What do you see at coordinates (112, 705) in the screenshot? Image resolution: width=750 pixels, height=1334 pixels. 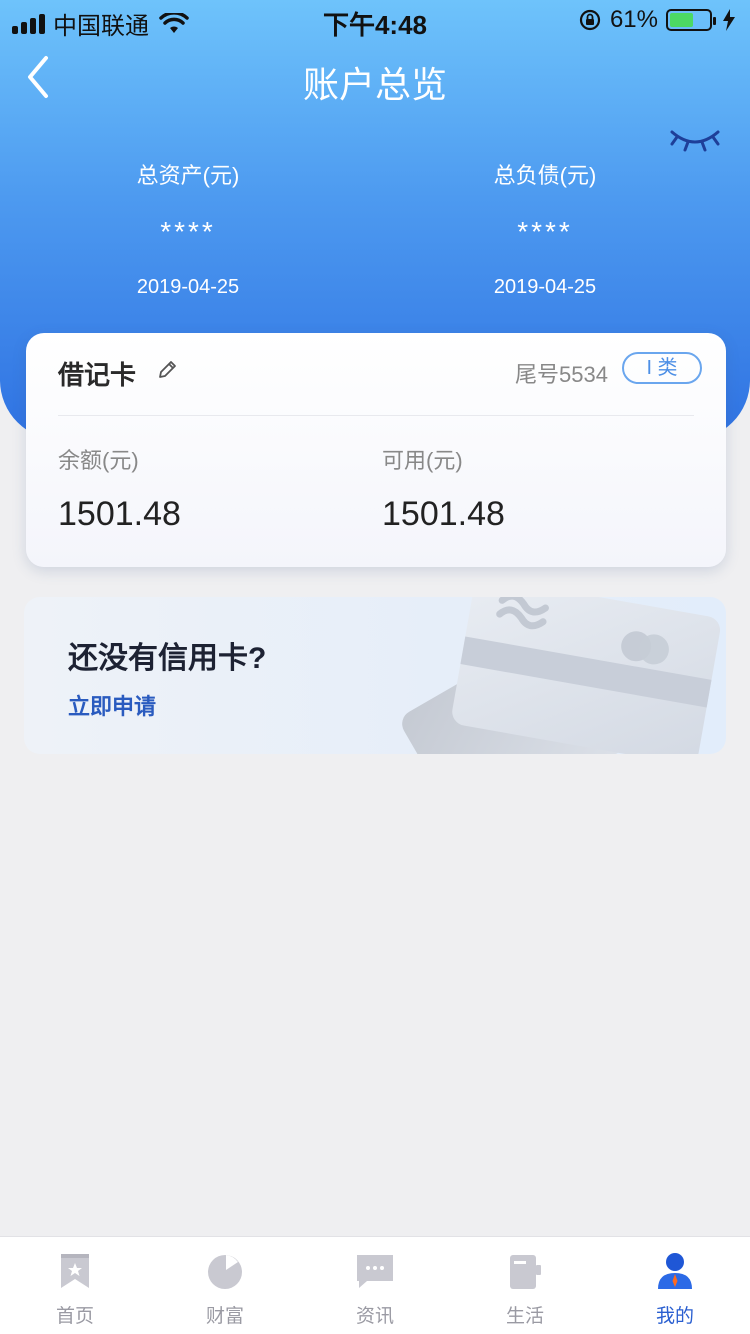 I see `apply-now-link: 立即申请` at bounding box center [112, 705].